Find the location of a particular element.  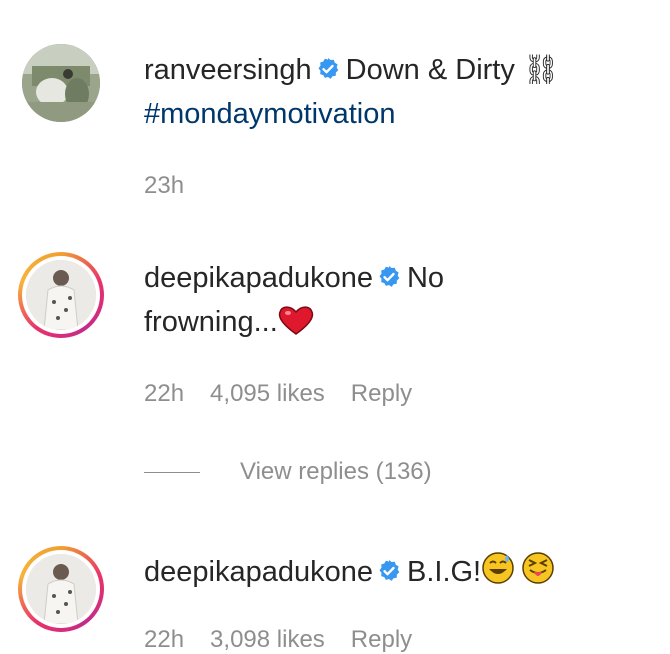

squinting-tongue-emoji-icon is located at coordinates (538, 568).